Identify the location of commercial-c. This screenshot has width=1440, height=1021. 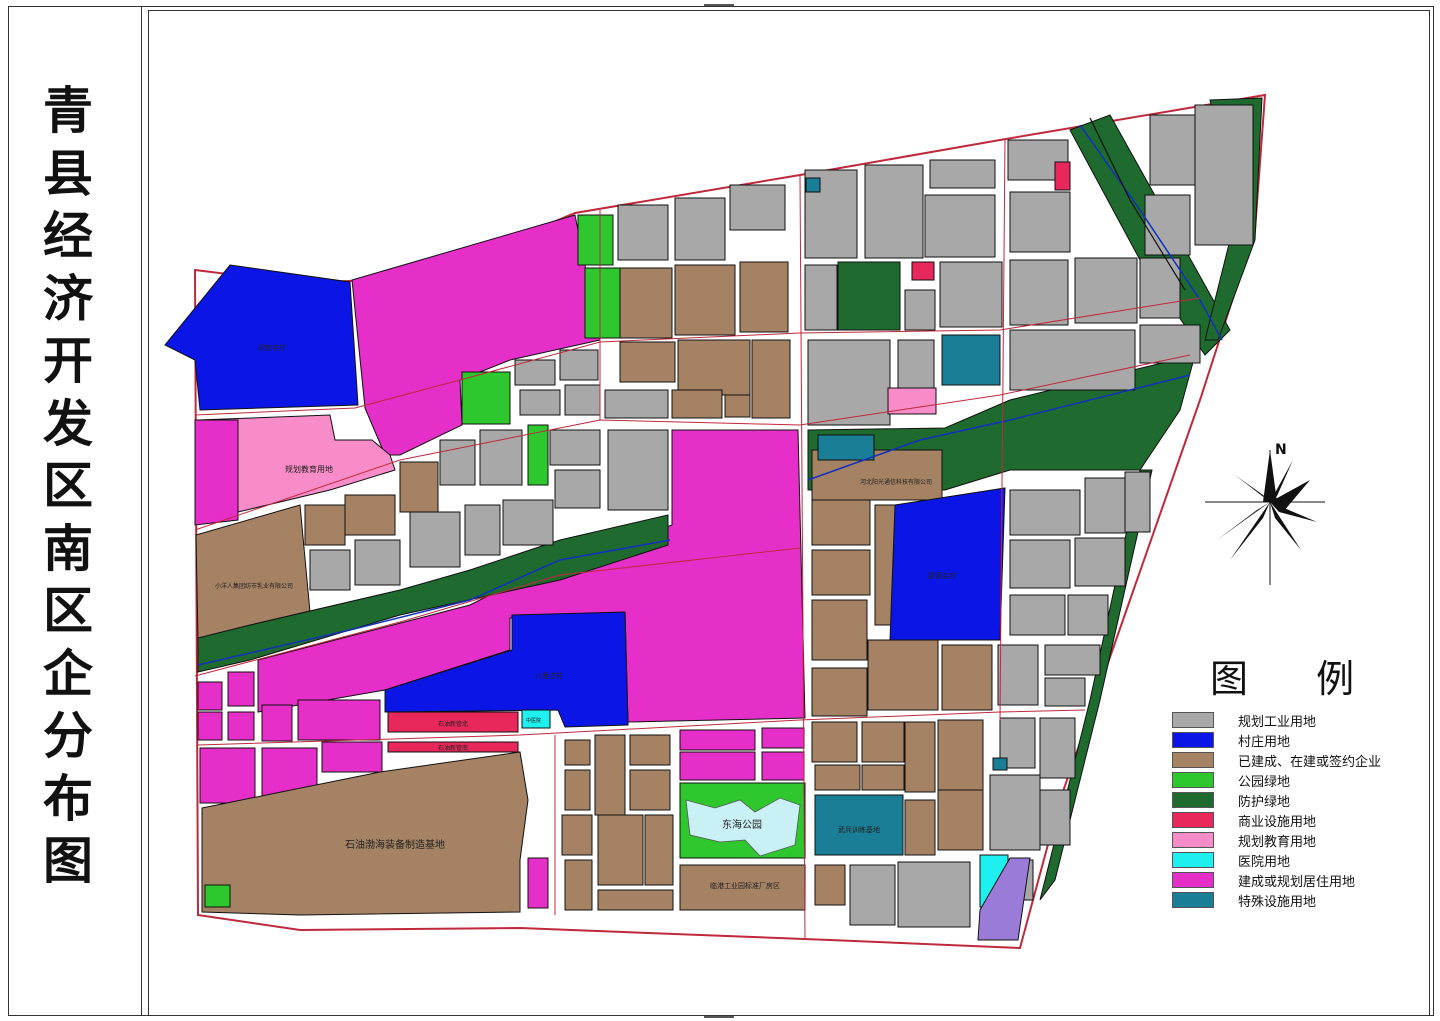
(1062, 176).